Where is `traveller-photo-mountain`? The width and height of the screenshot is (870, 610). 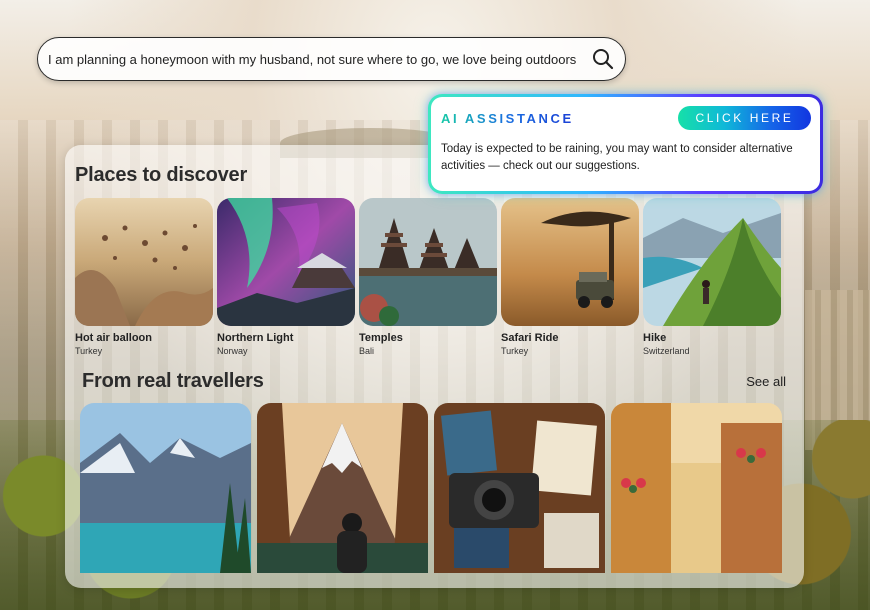
traveller-photo-mountain is located at coordinates (342, 488).